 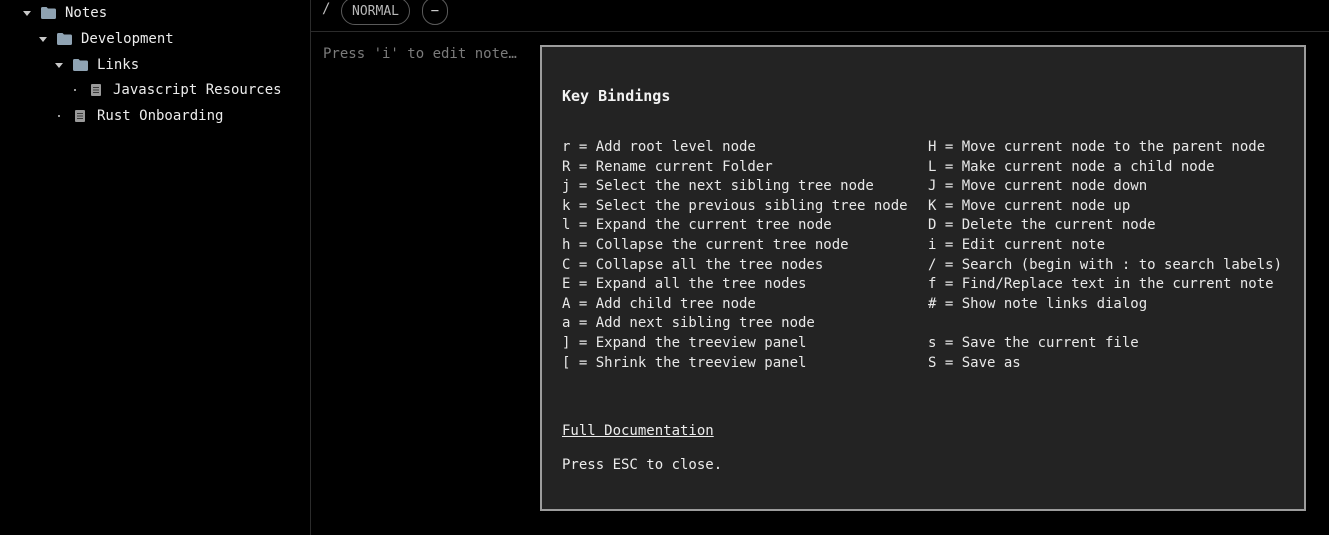 I want to click on tree-item-label: Development, so click(x=127, y=39).